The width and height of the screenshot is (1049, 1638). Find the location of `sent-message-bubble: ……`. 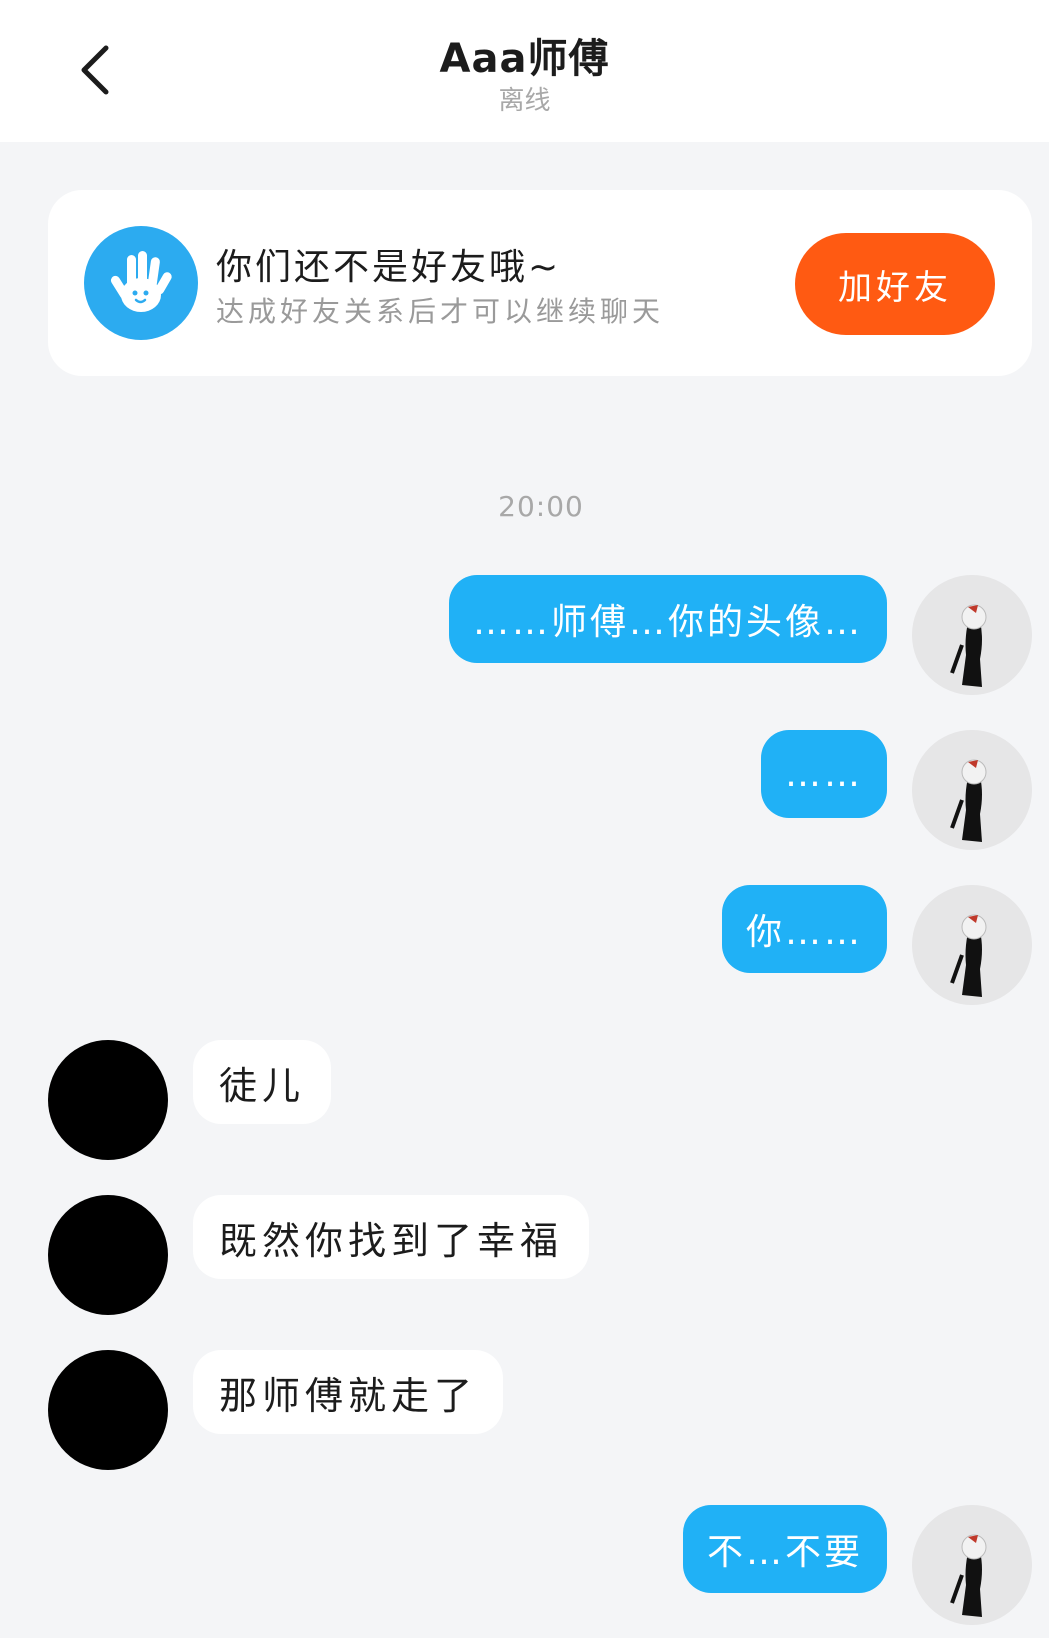

sent-message-bubble: …… is located at coordinates (824, 774).